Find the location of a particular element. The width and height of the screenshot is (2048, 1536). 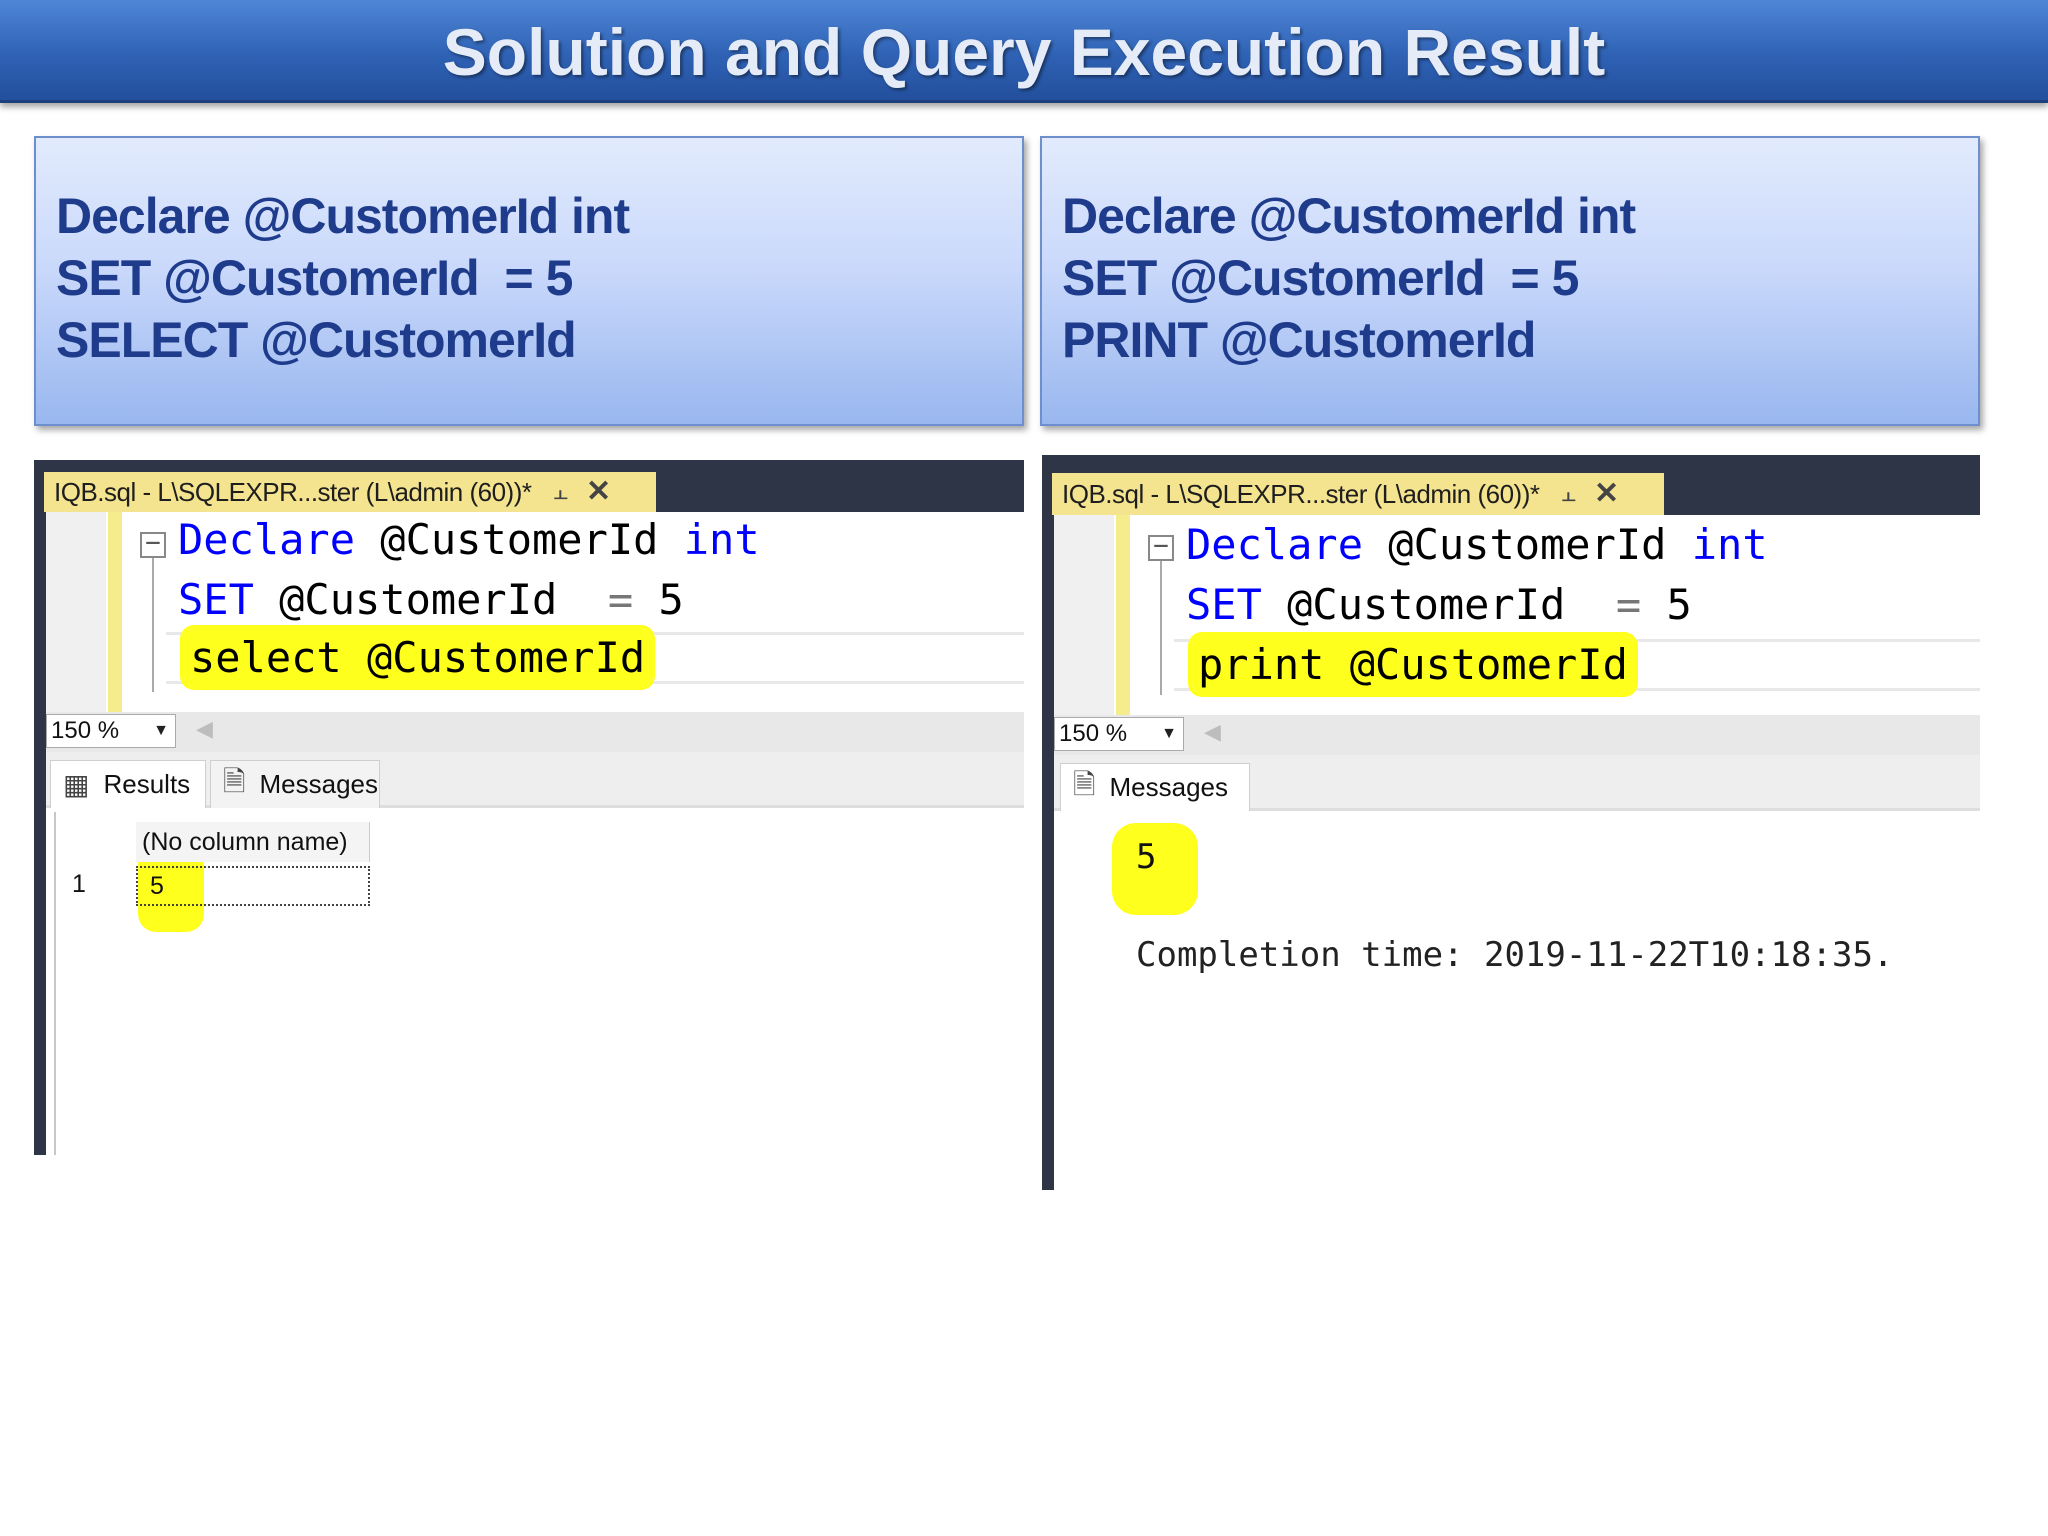

code-line-highlighted: print @CustomerId is located at coordinates (1413, 664).